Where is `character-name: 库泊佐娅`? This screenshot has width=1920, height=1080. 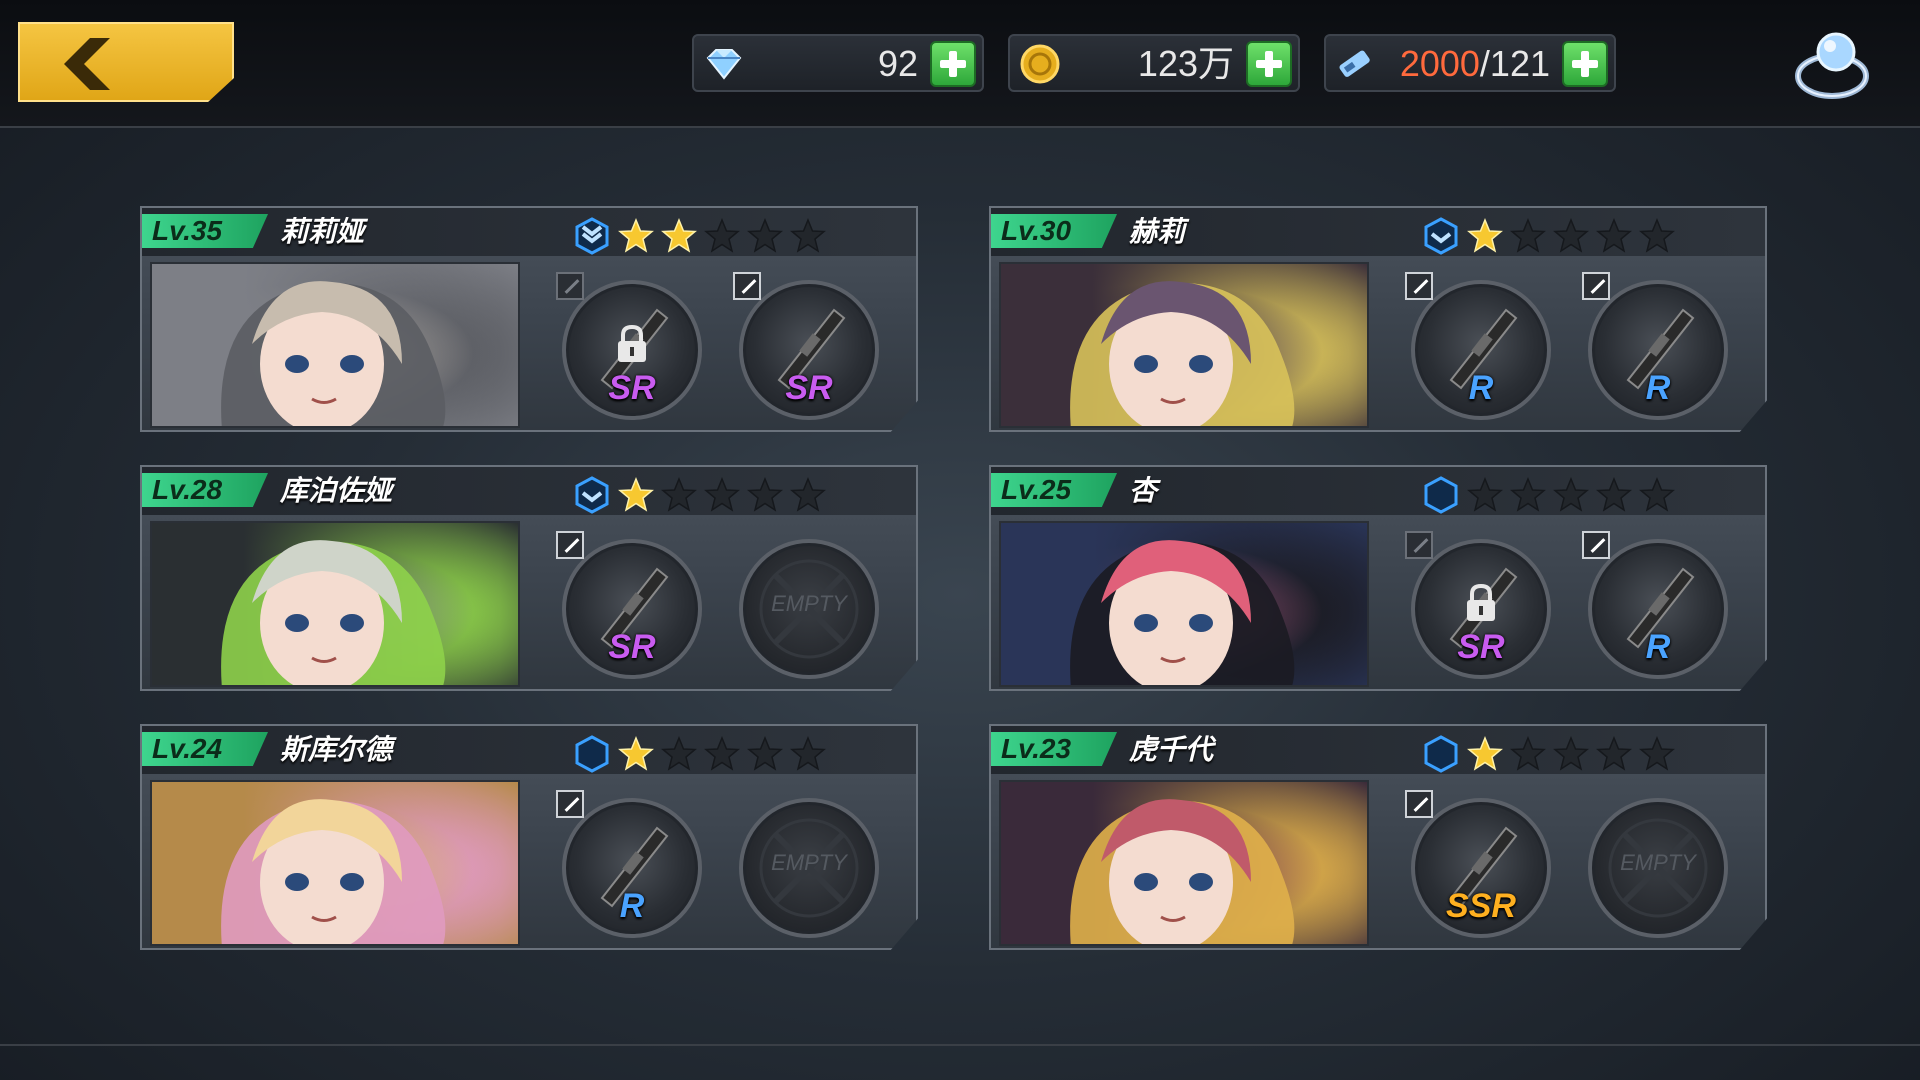 character-name: 库泊佐娅 is located at coordinates (336, 490).